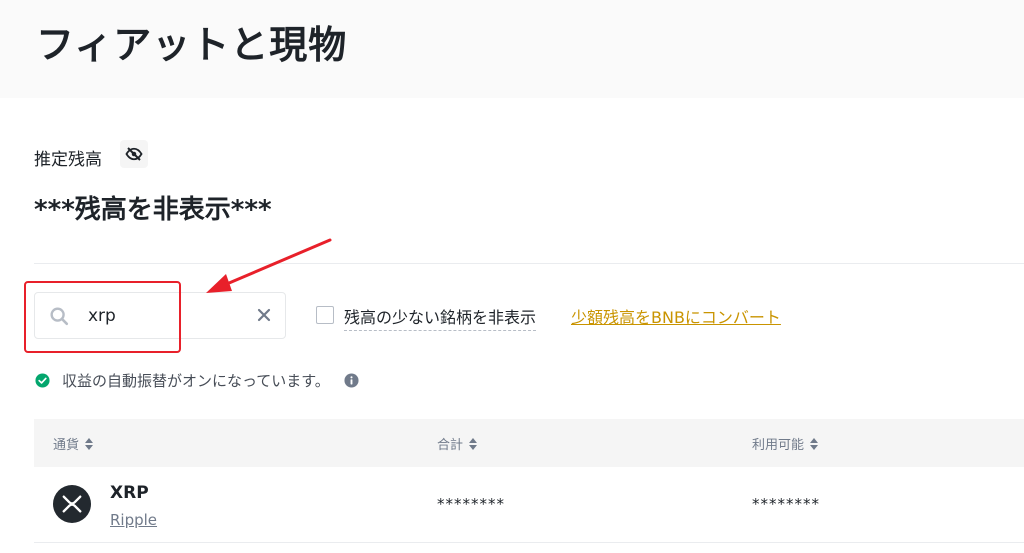  What do you see at coordinates (72, 504) in the screenshot?
I see `xrp-logo-icon` at bounding box center [72, 504].